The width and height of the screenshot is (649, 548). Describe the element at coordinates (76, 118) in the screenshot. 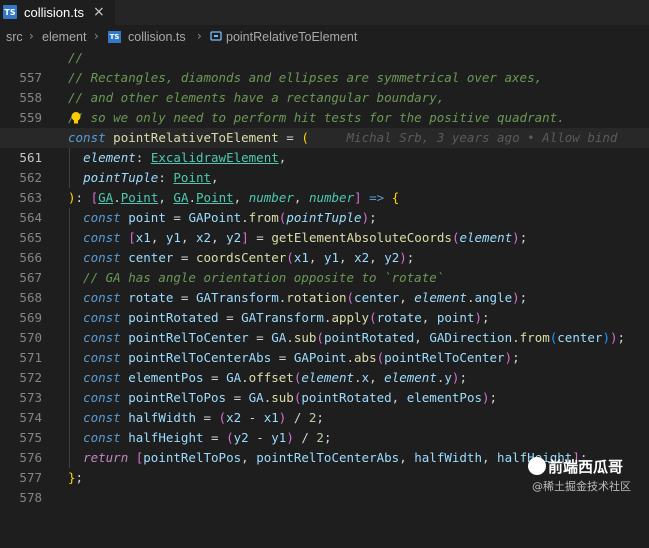

I see `lightbulb-icon` at that location.